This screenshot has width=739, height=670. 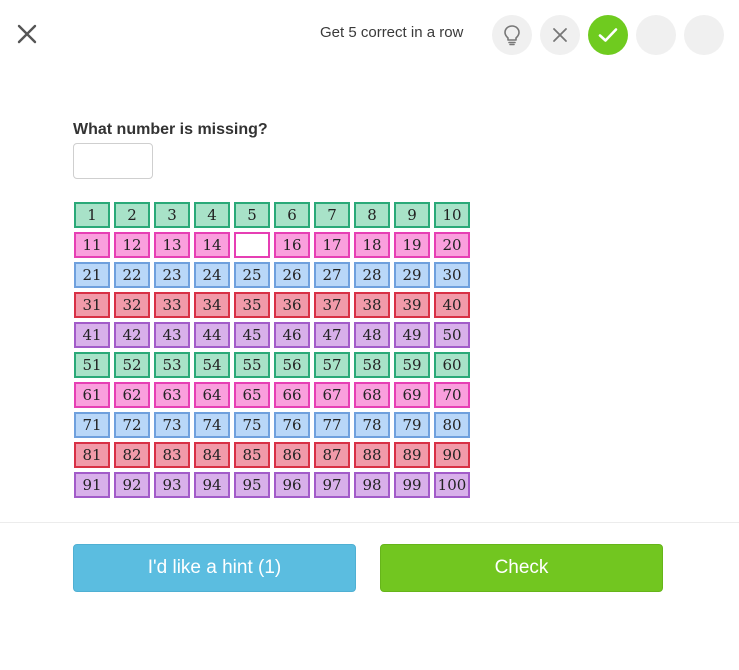 What do you see at coordinates (372, 305) in the screenshot?
I see `number-cell: 38` at bounding box center [372, 305].